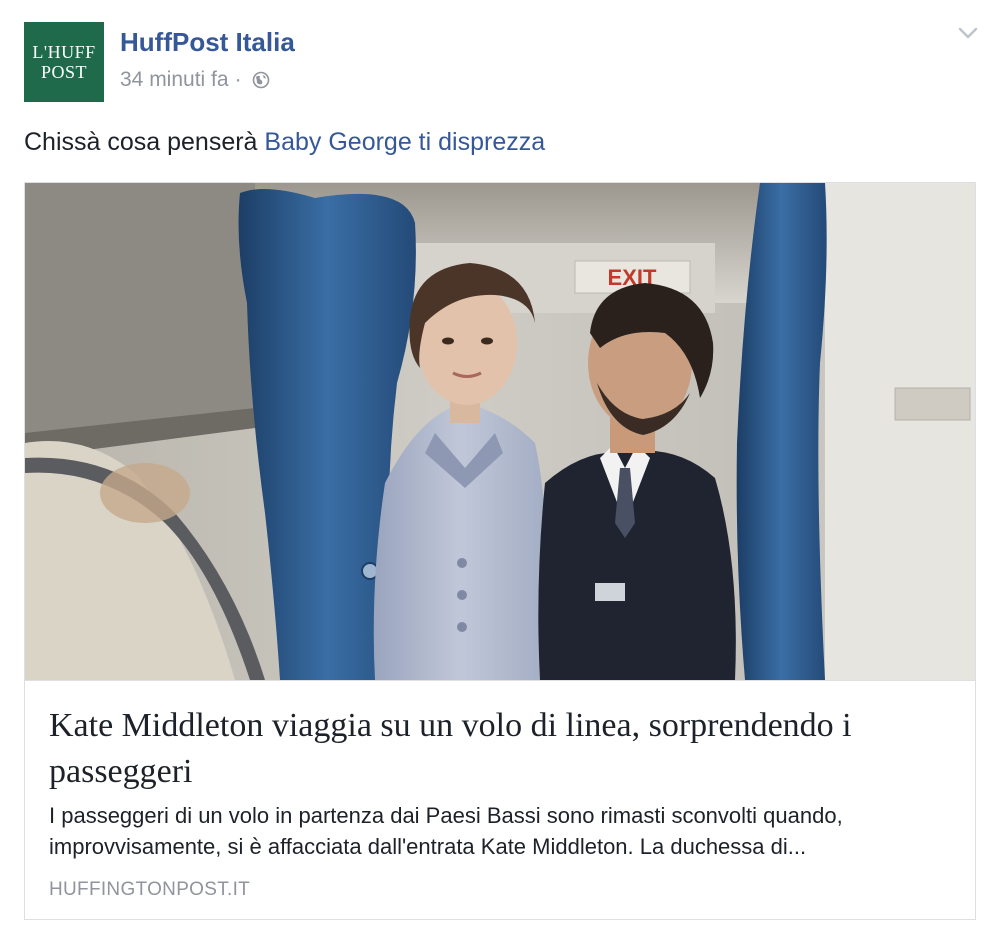  I want to click on post-timestamp: 34 minuti fa, so click(174, 80).